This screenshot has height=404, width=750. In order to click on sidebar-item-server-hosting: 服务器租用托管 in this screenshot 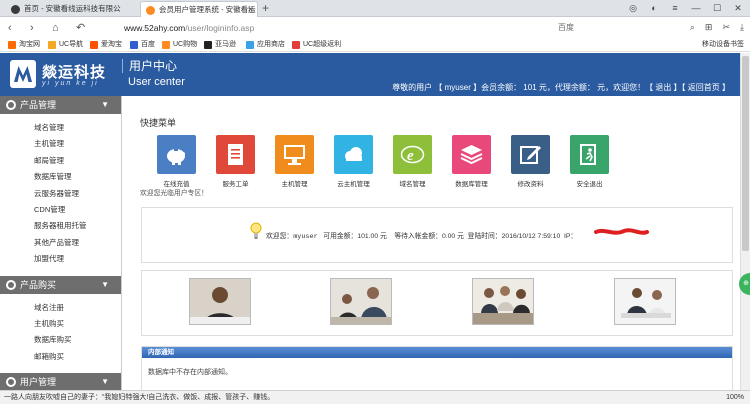, I will do `click(77, 226)`.